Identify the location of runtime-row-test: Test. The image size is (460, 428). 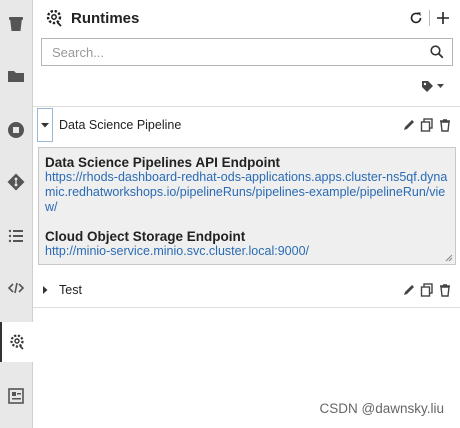
(246, 290).